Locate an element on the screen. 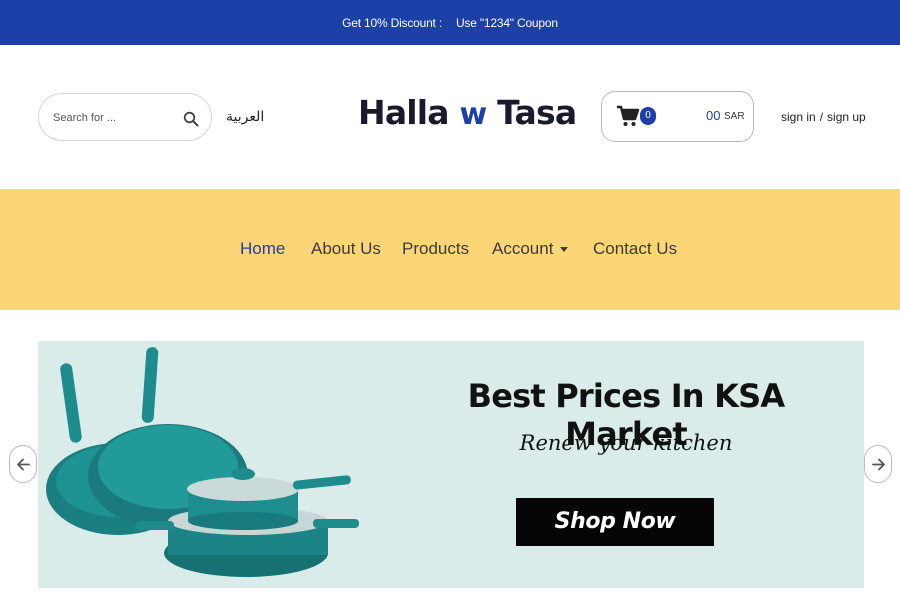 The width and height of the screenshot is (900, 600). promo-bar: Get 10% Discount : Use "1234" Coupon is located at coordinates (450, 22).